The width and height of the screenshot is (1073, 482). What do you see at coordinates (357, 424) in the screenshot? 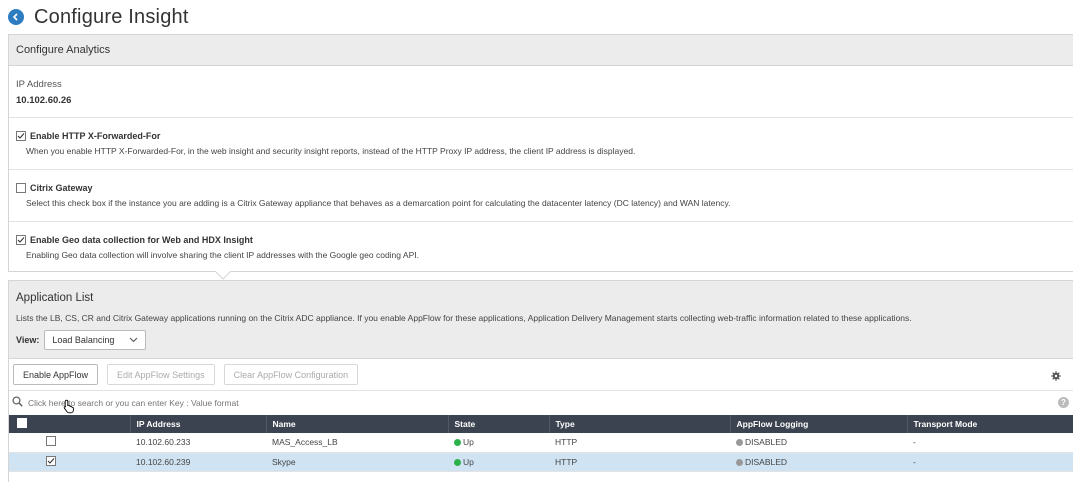
I see `column-header-name: Name` at bounding box center [357, 424].